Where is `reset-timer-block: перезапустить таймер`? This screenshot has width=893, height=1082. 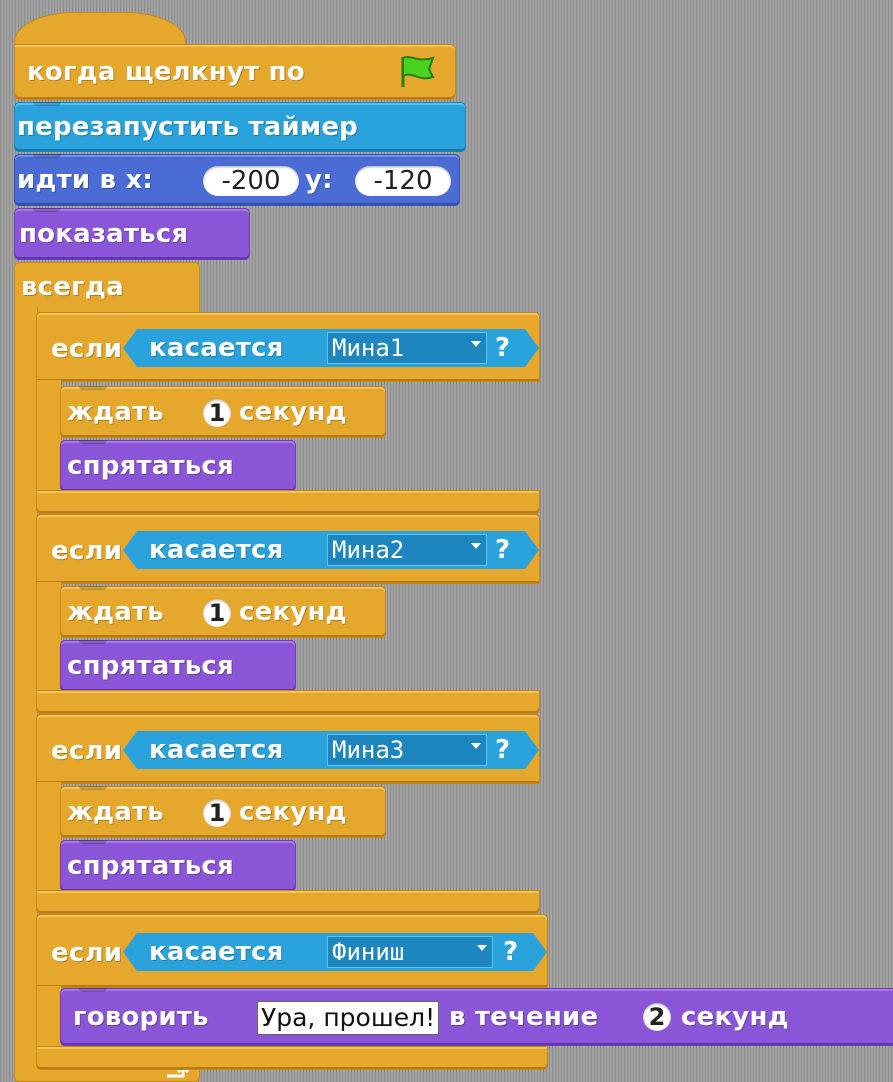 reset-timer-block: перезапустить таймер is located at coordinates (240, 127).